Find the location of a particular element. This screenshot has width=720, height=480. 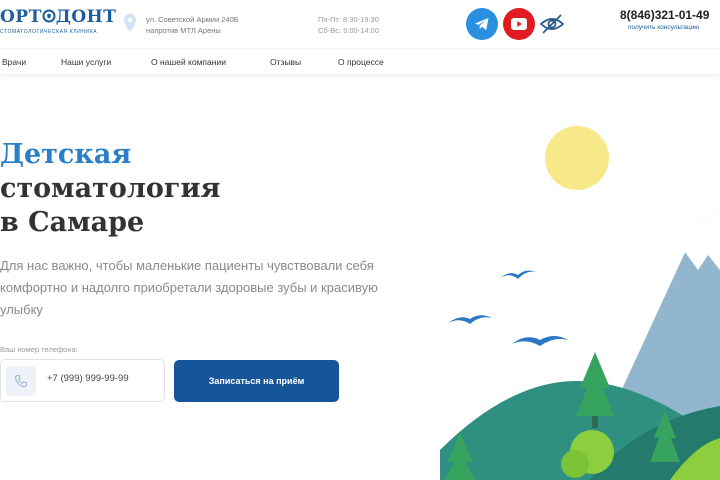

nav-item-process: О процессе is located at coordinates (361, 62).